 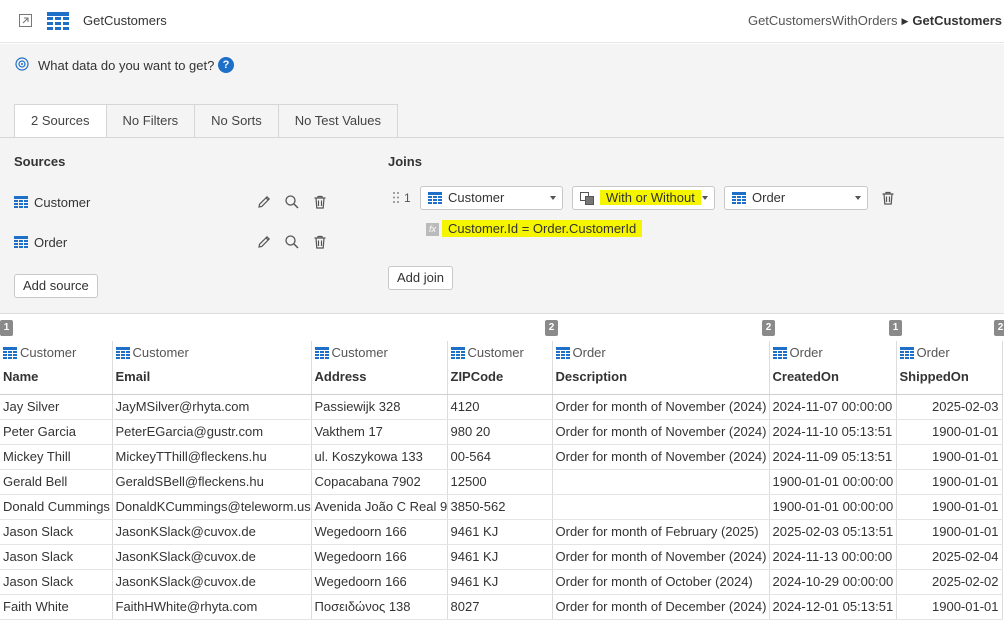 I want to click on expand-icon, so click(x=25, y=20).